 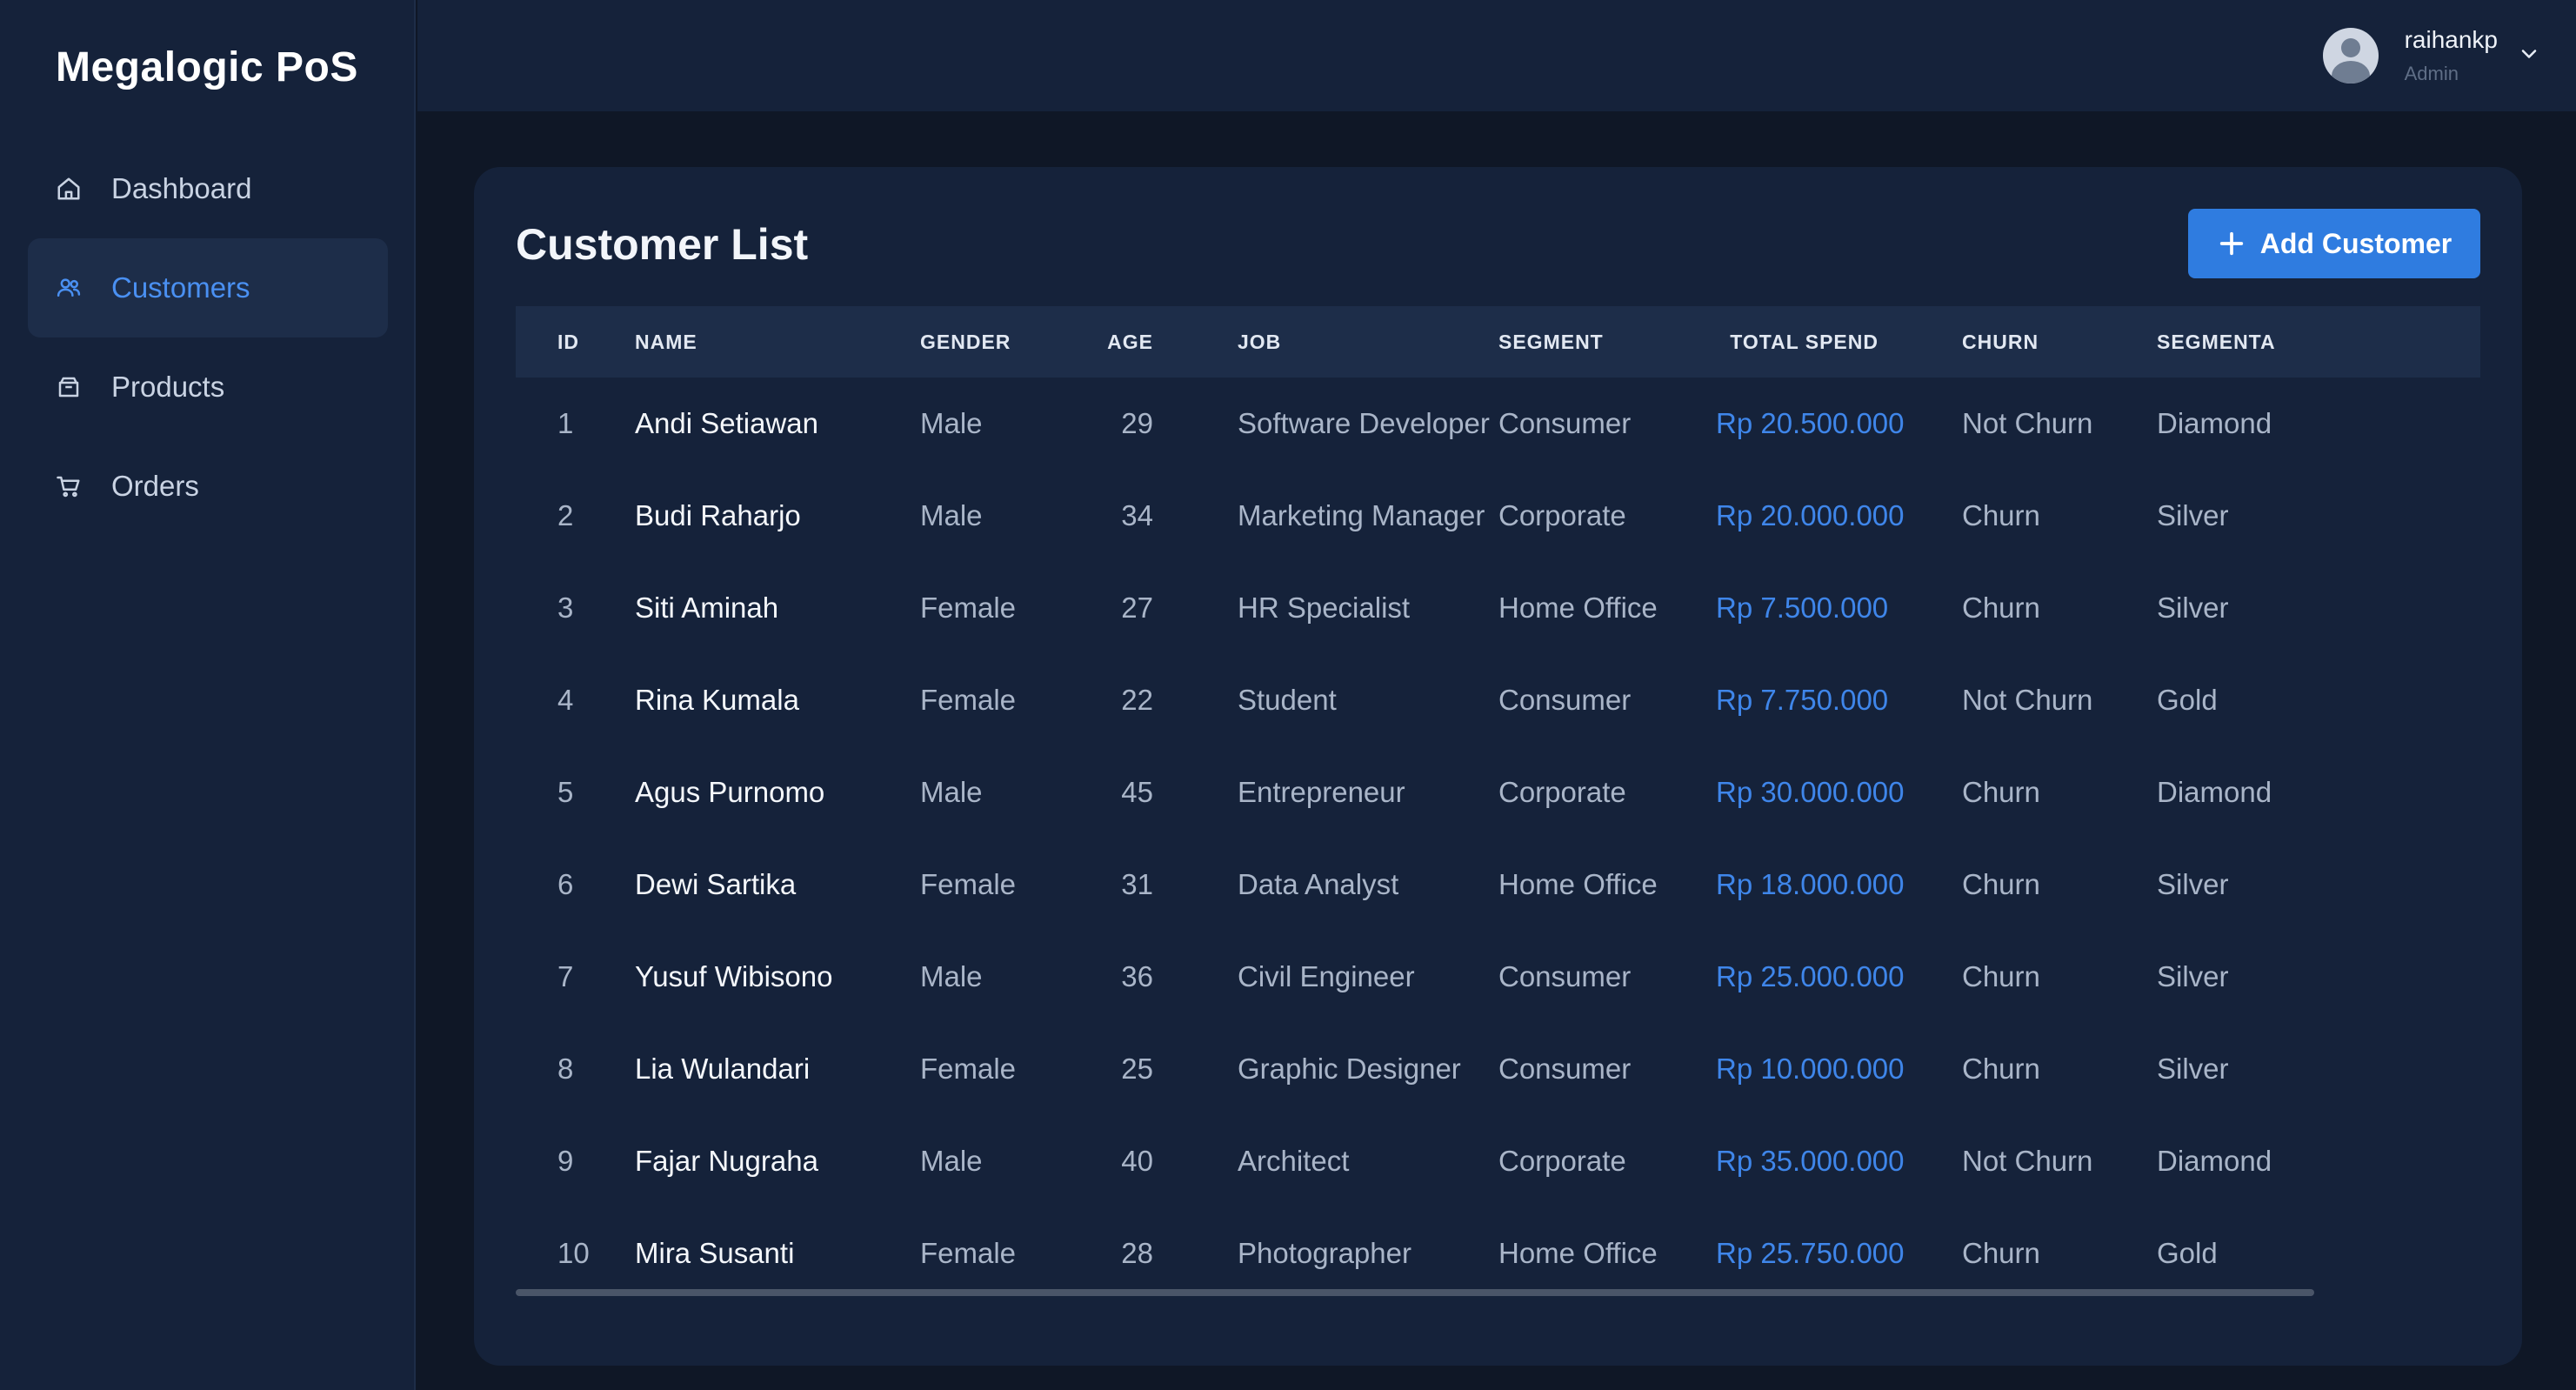 What do you see at coordinates (723, 1069) in the screenshot?
I see `cell-name: Lia Wulandari` at bounding box center [723, 1069].